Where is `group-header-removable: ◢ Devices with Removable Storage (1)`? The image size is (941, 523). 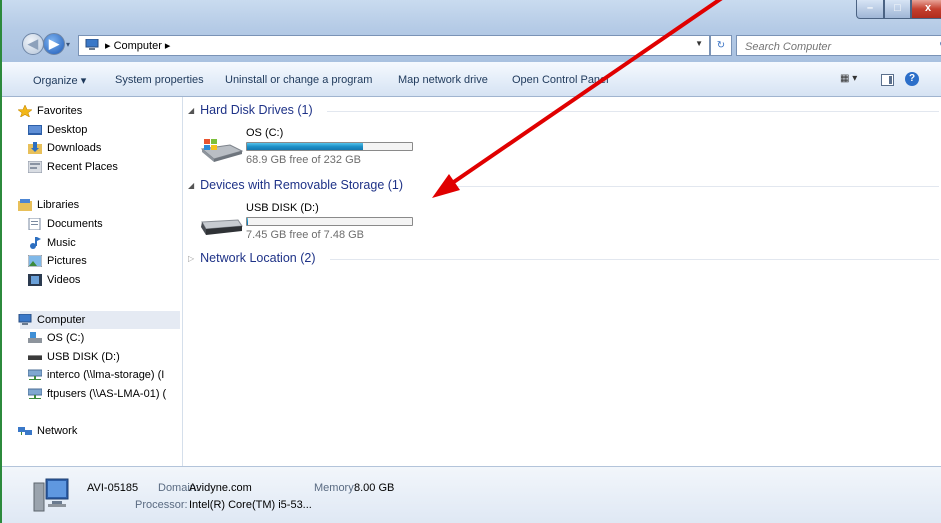
group-header-removable: ◢ Devices with Removable Storage (1) is located at coordinates (295, 186).